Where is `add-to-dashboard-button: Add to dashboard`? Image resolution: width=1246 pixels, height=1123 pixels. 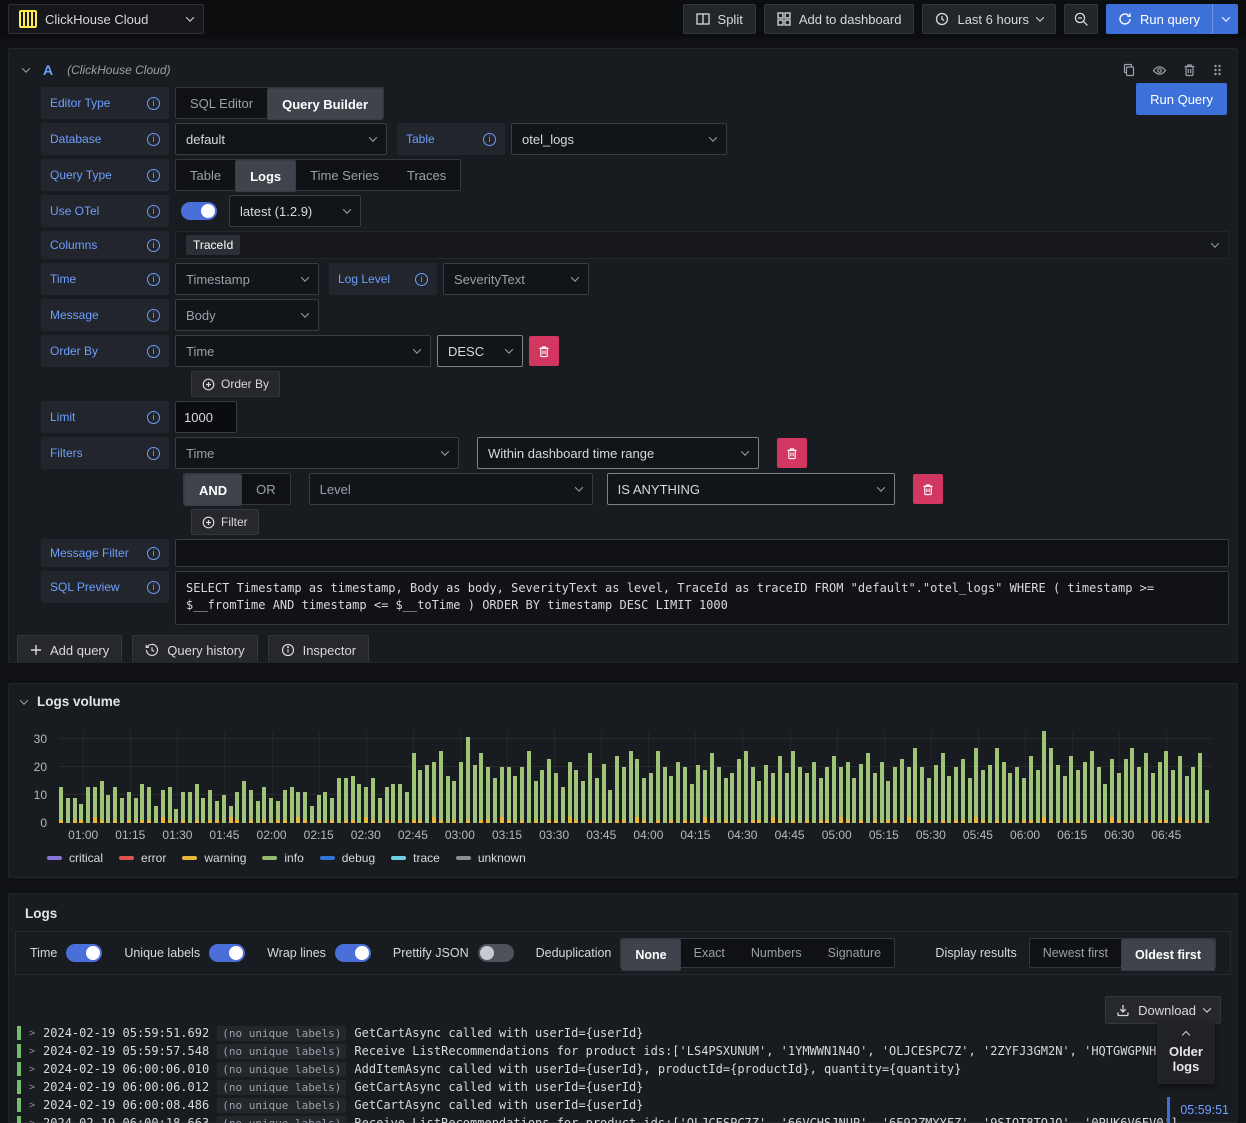
add-to-dashboard-button: Add to dashboard is located at coordinates (839, 19).